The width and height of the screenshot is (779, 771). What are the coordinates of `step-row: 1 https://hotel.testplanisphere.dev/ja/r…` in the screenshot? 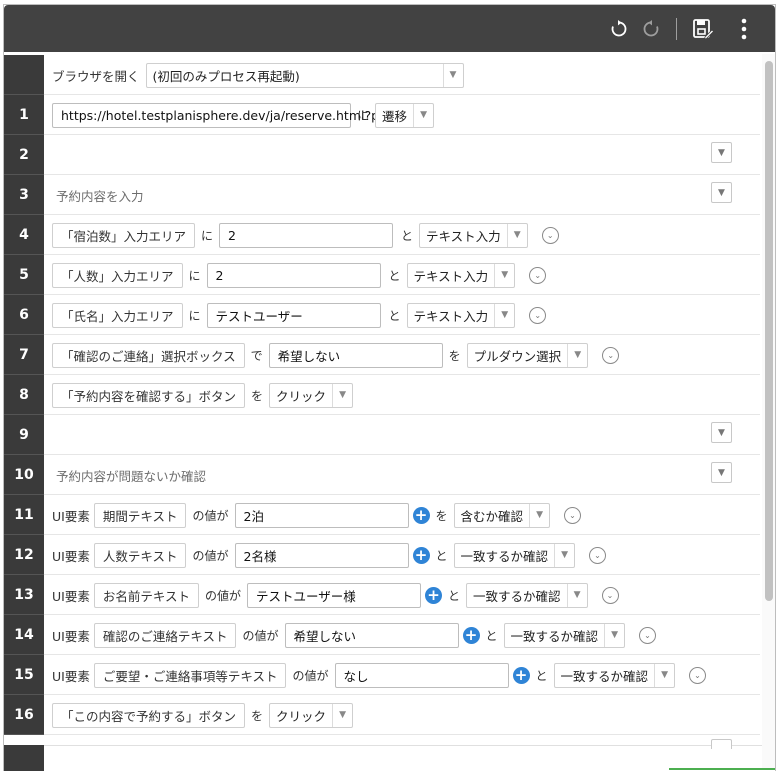 It's located at (382, 115).